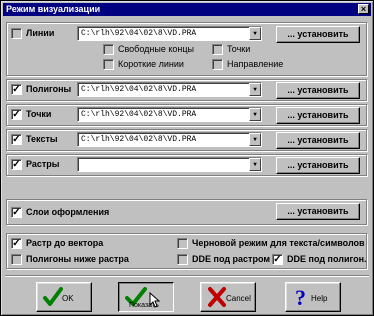 The height and width of the screenshot is (316, 374). Describe the element at coordinates (139, 89) in the screenshot. I see `polygons-path-value: C:\rlh\92\04\02\8\VD.PRA` at that location.